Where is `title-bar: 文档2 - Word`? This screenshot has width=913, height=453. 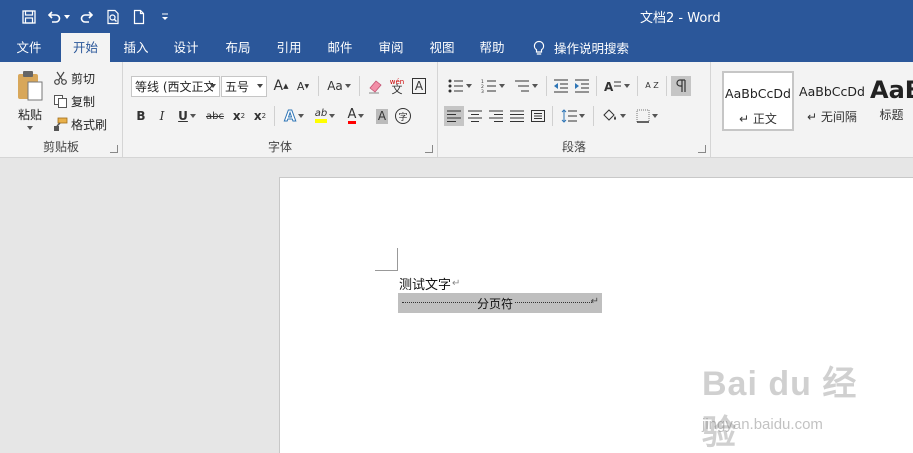
title-bar: 文档2 - Word is located at coordinates (456, 16).